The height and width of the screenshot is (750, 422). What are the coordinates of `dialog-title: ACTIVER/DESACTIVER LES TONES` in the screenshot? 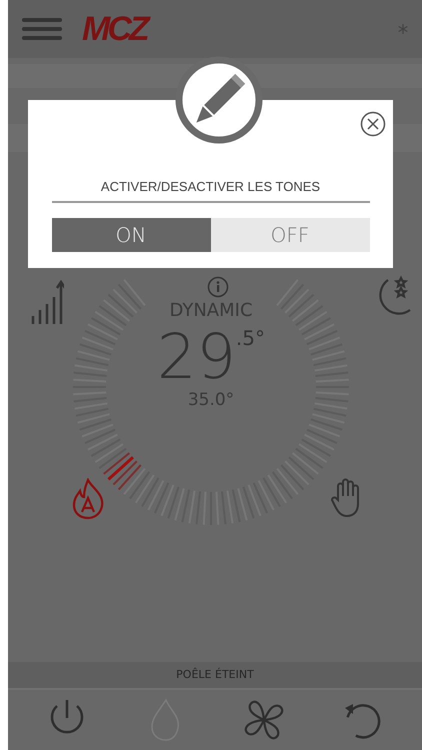 It's located at (210, 187).